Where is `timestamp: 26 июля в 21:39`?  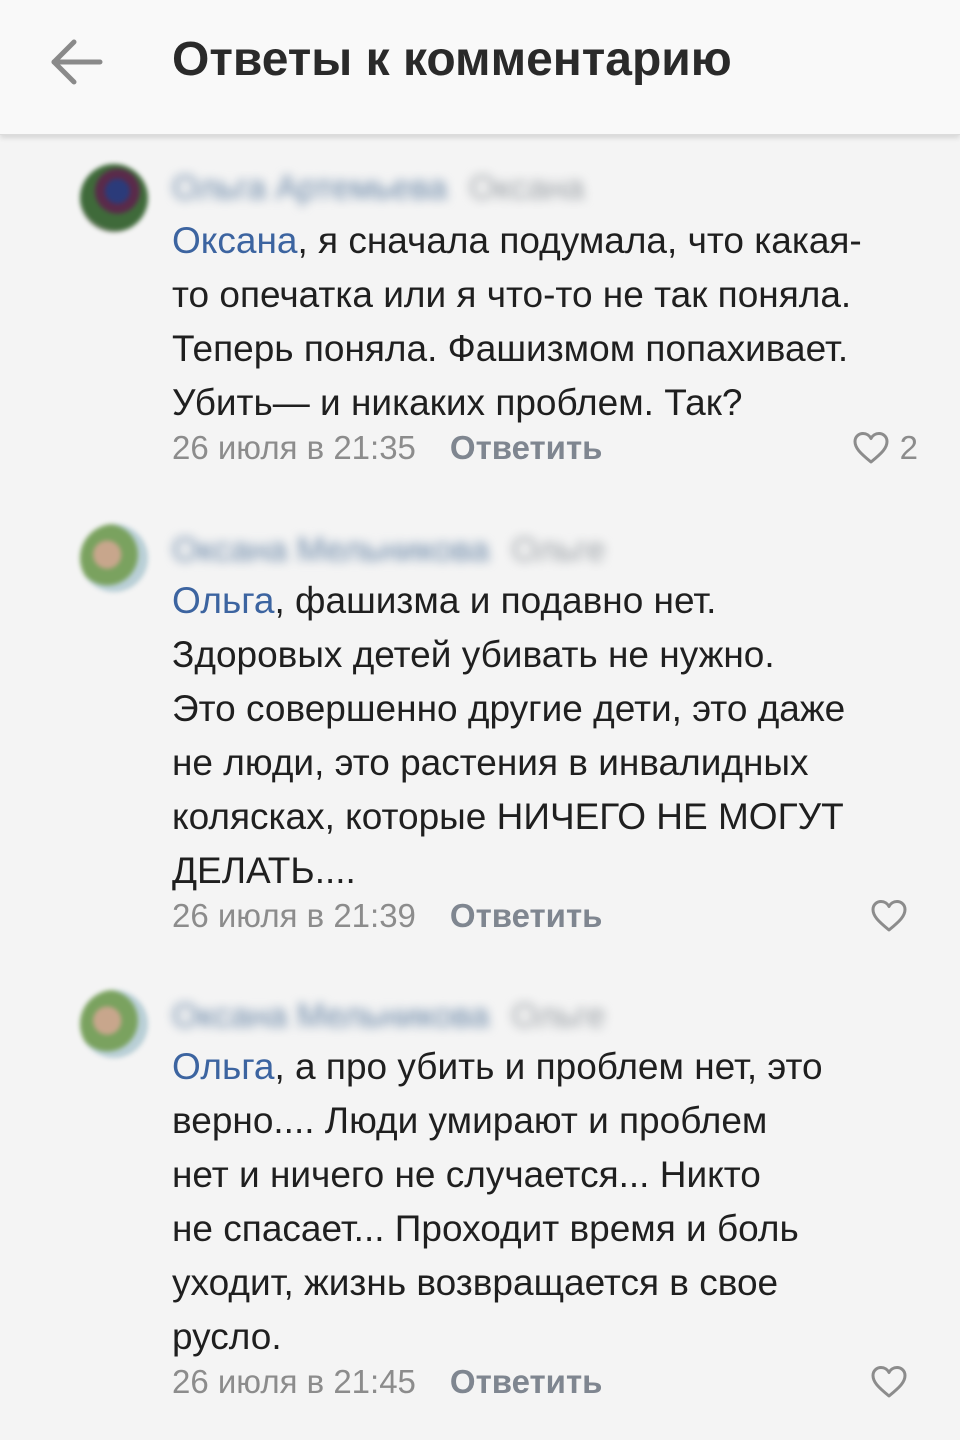 timestamp: 26 июля в 21:39 is located at coordinates (294, 915).